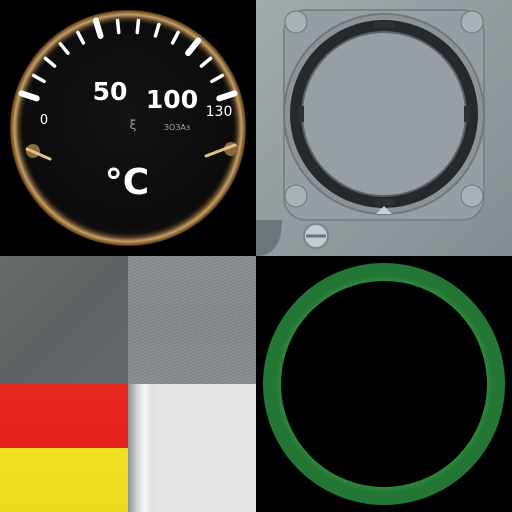 The height and width of the screenshot is (512, 512). I want to click on bottom-right-boss, so click(472, 196).